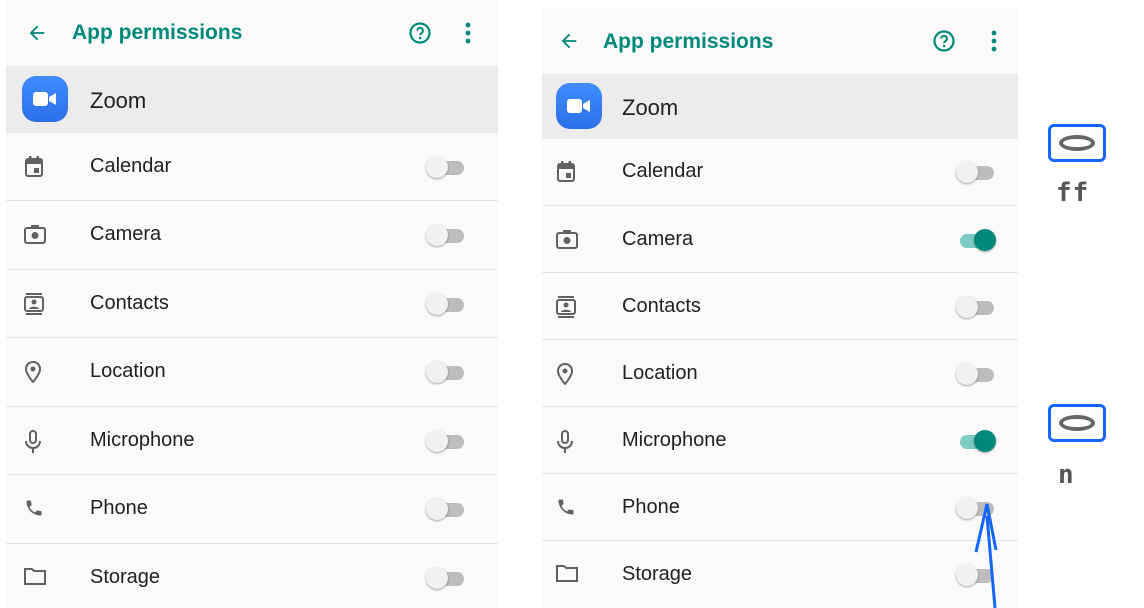 The height and width of the screenshot is (608, 1144). Describe the element at coordinates (446, 509) in the screenshot. I see `phone-toggle` at that location.